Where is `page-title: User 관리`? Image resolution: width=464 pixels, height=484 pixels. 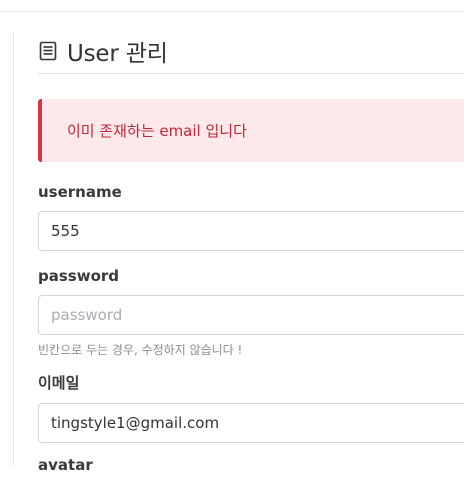 page-title: User 관리 is located at coordinates (117, 53).